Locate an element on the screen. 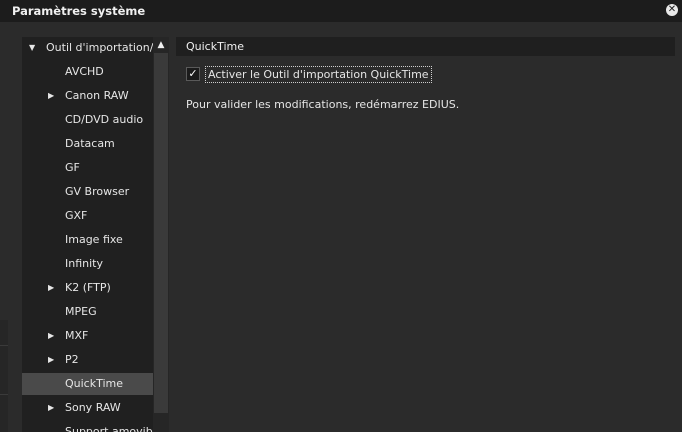  tree-item-label: Sony RAW is located at coordinates (93, 407).